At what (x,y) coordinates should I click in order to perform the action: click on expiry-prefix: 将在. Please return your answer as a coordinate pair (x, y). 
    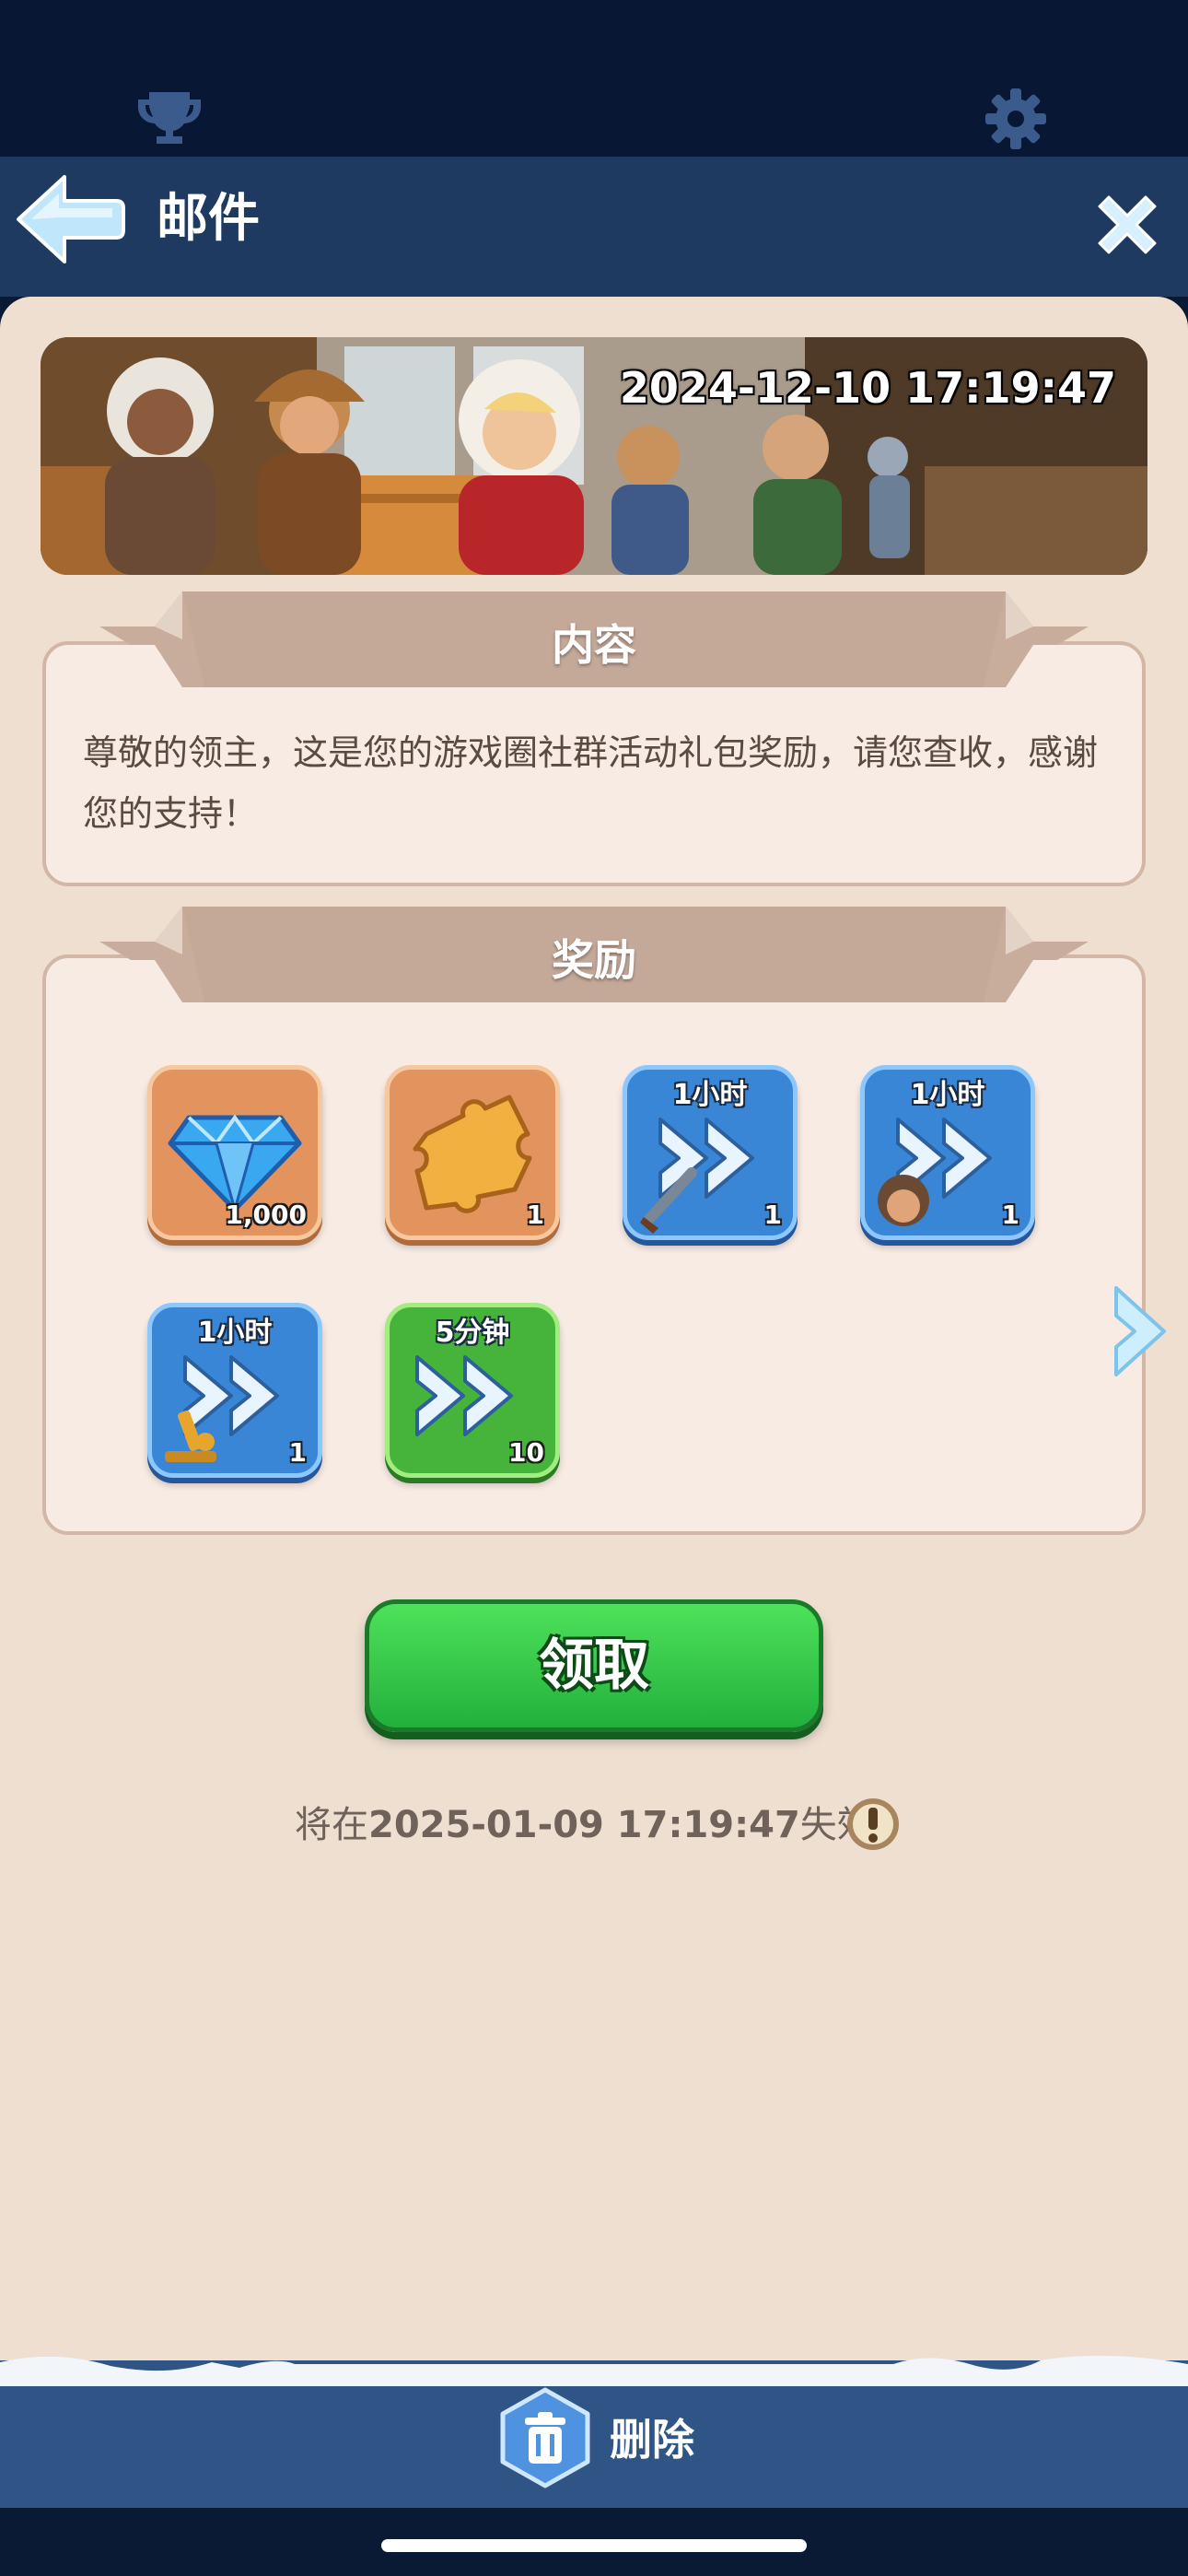
    Looking at the image, I should click on (331, 1825).